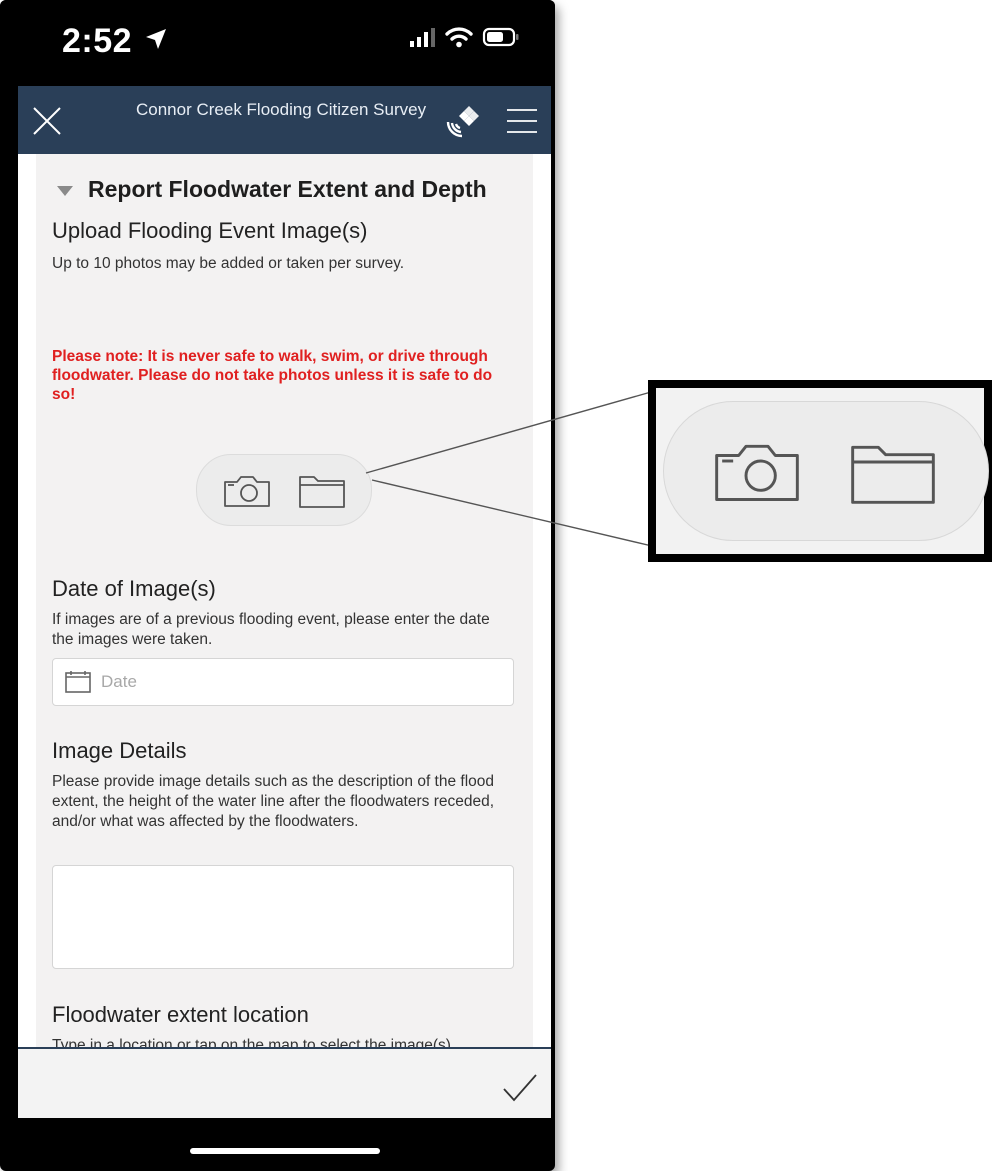 The height and width of the screenshot is (1171, 993). What do you see at coordinates (826, 471) in the screenshot?
I see `zoomed-image-source-pill` at bounding box center [826, 471].